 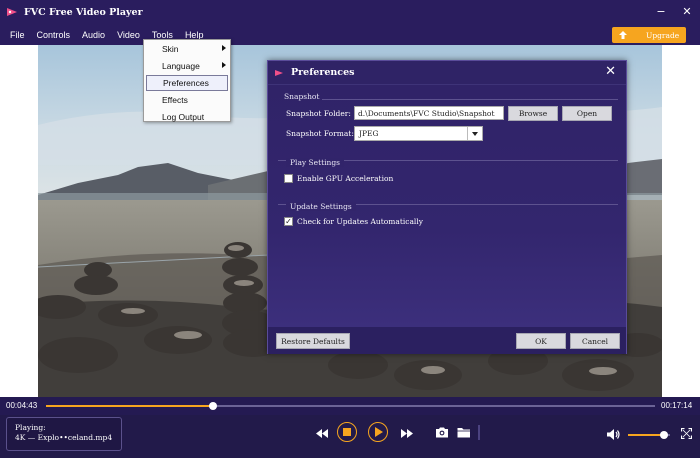 I want to click on dropdown-arrow-icon, so click(x=474, y=133).